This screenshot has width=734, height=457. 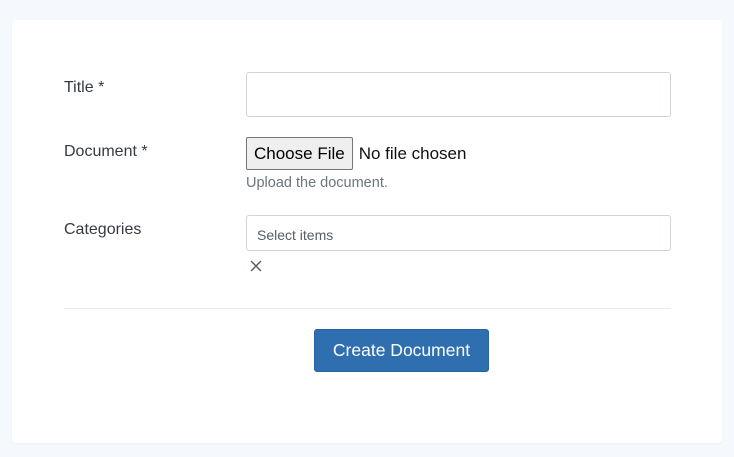 I want to click on title-field-wrapper, so click(x=458, y=94).